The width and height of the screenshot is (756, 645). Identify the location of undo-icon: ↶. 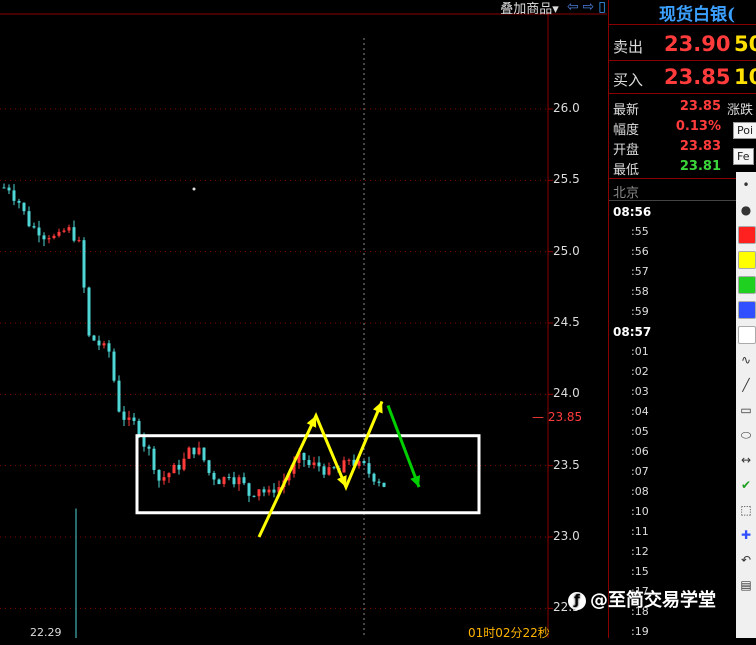
(746, 560).